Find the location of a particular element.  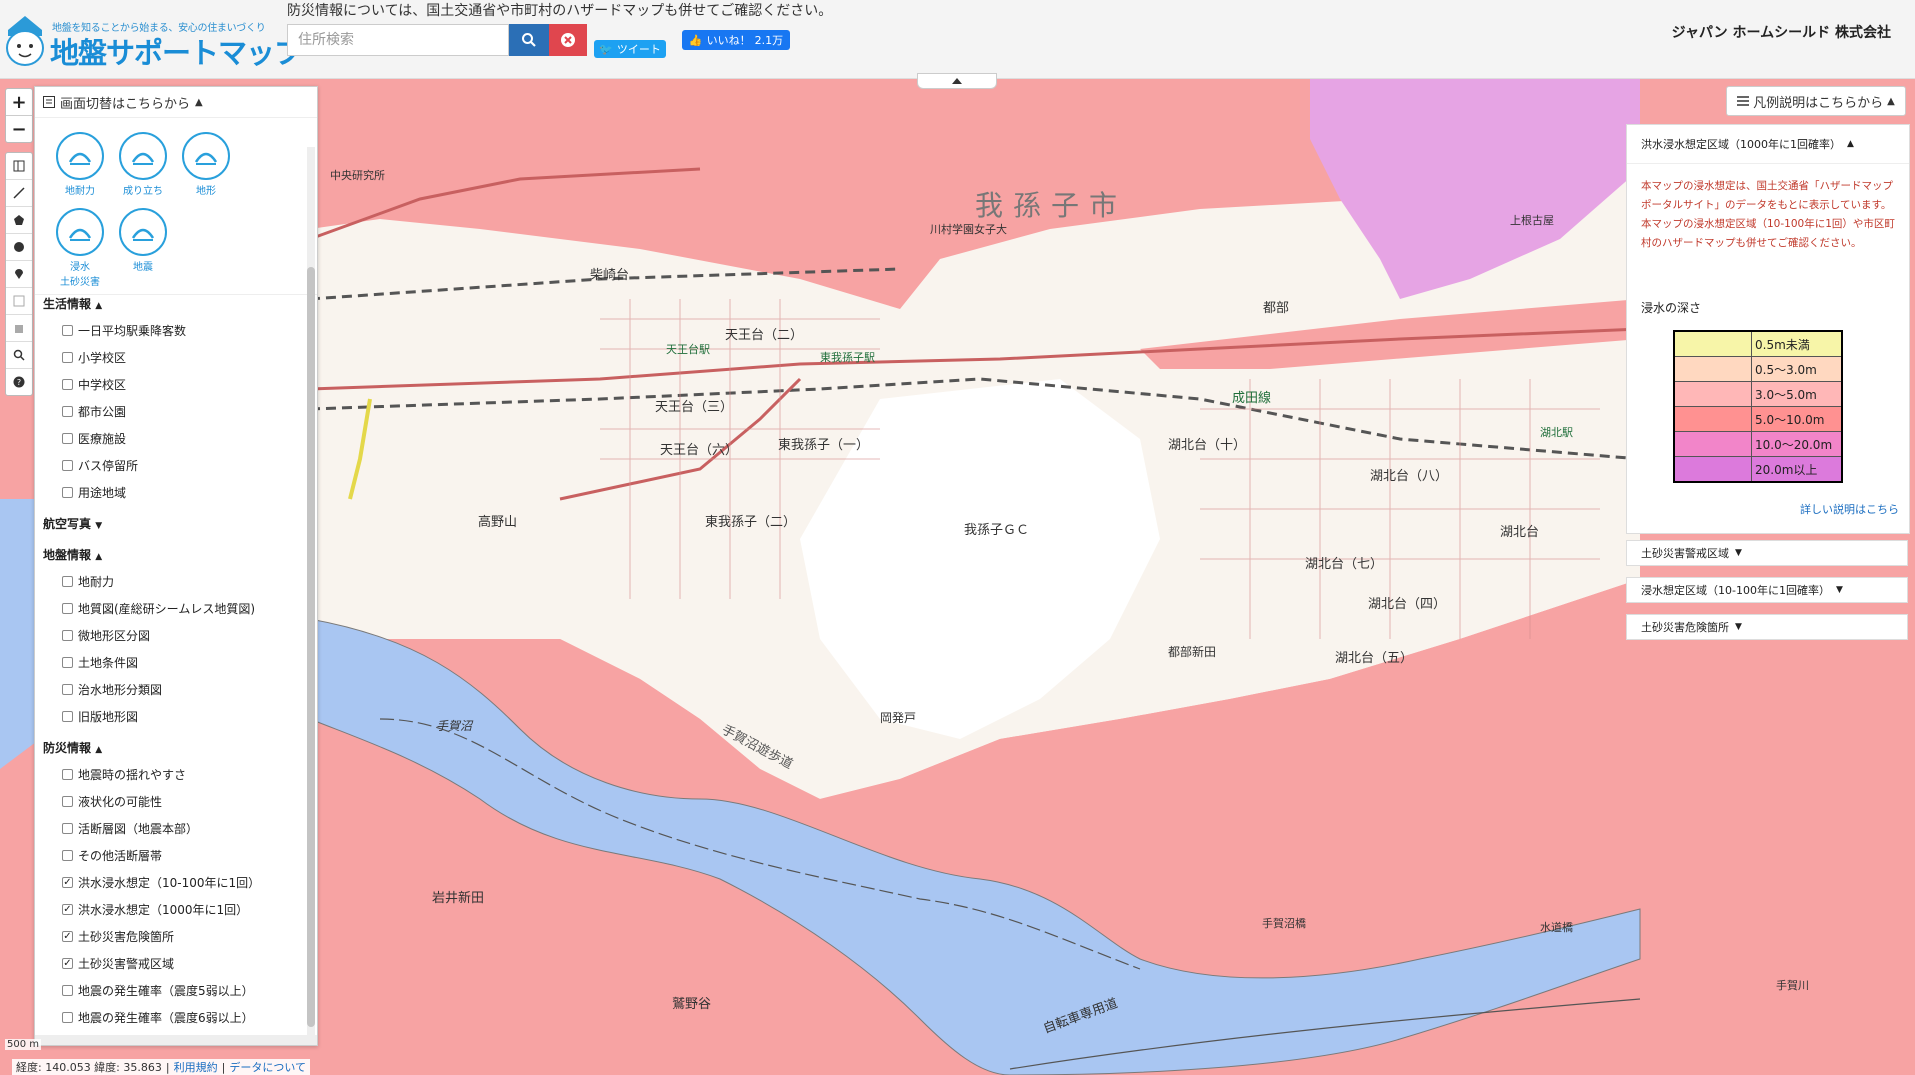

section-title-0: 生活情報 ▲ is located at coordinates (72, 303).